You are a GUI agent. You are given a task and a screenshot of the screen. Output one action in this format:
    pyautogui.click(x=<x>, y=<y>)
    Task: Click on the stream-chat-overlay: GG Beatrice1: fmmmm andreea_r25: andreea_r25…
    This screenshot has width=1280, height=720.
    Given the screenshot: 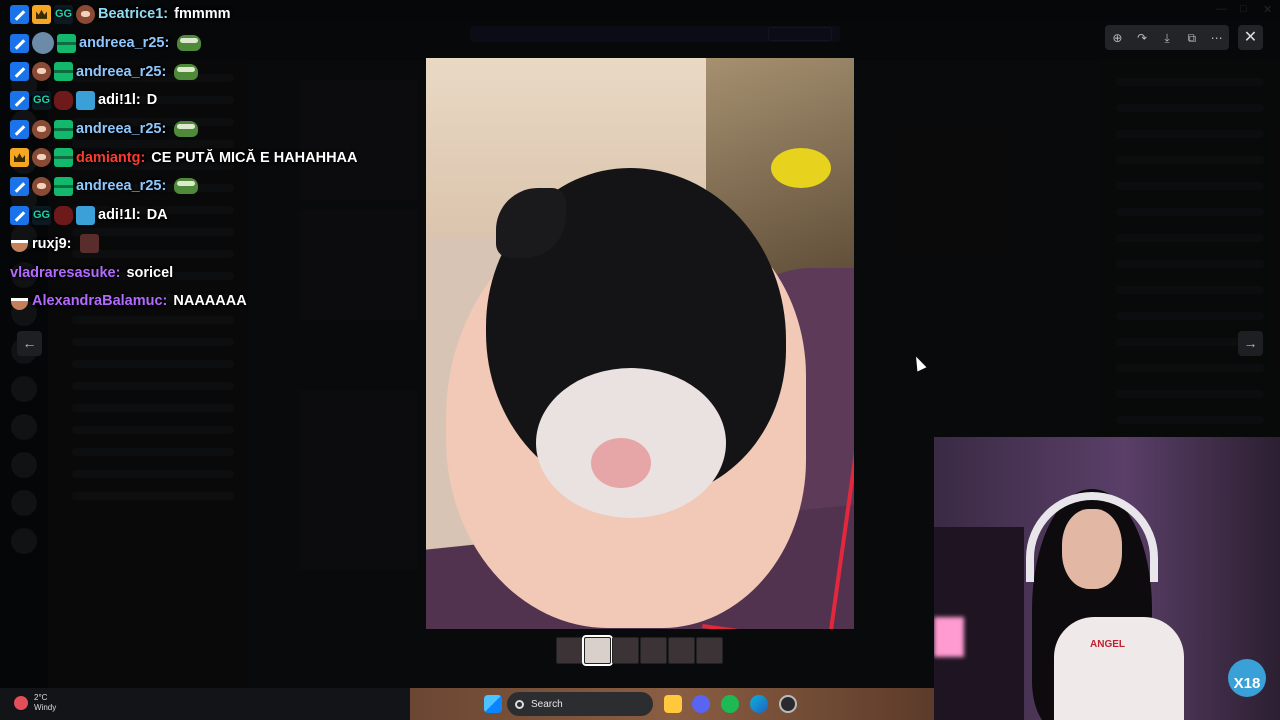 What is the action you would take?
    pyautogui.click(x=215, y=158)
    